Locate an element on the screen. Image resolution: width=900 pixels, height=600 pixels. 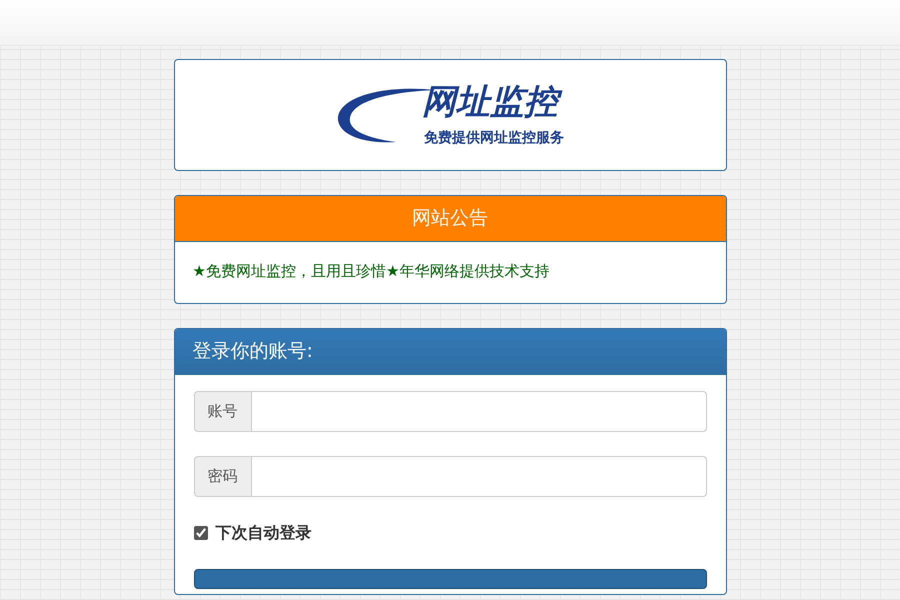
logo-title: 网址监控 is located at coordinates (493, 102).